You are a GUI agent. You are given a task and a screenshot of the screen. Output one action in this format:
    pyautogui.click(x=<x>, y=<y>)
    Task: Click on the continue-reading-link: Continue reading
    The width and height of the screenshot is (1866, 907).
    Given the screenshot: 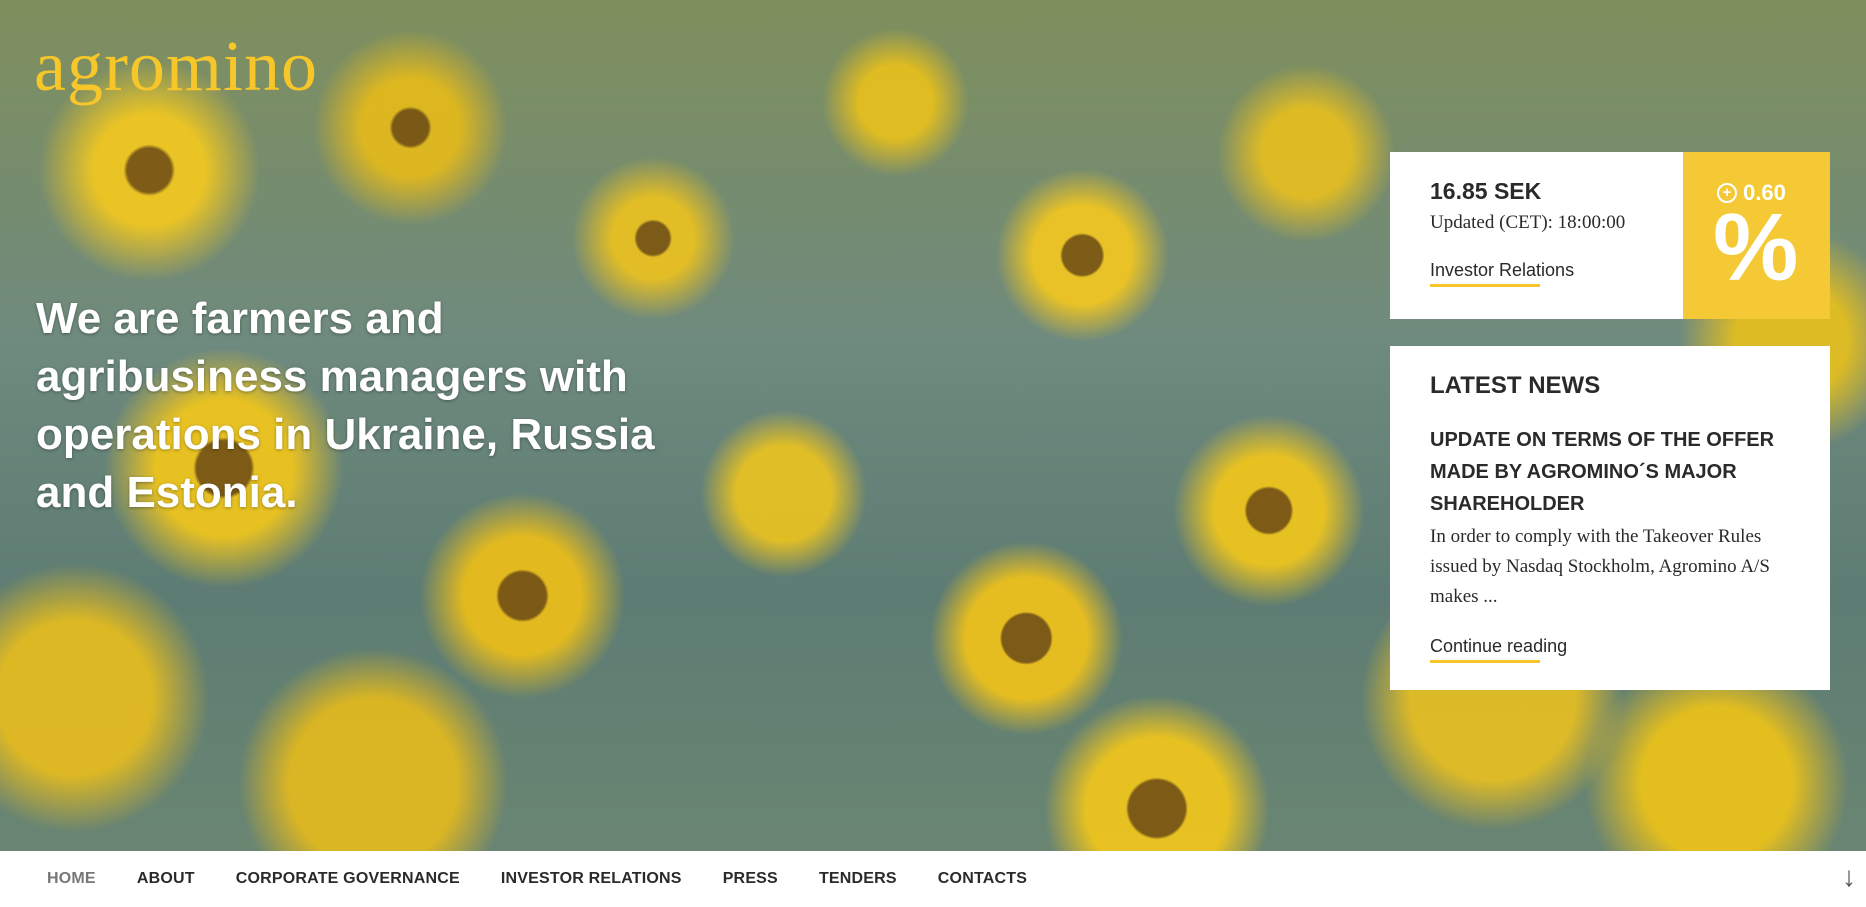 What is the action you would take?
    pyautogui.click(x=1498, y=649)
    